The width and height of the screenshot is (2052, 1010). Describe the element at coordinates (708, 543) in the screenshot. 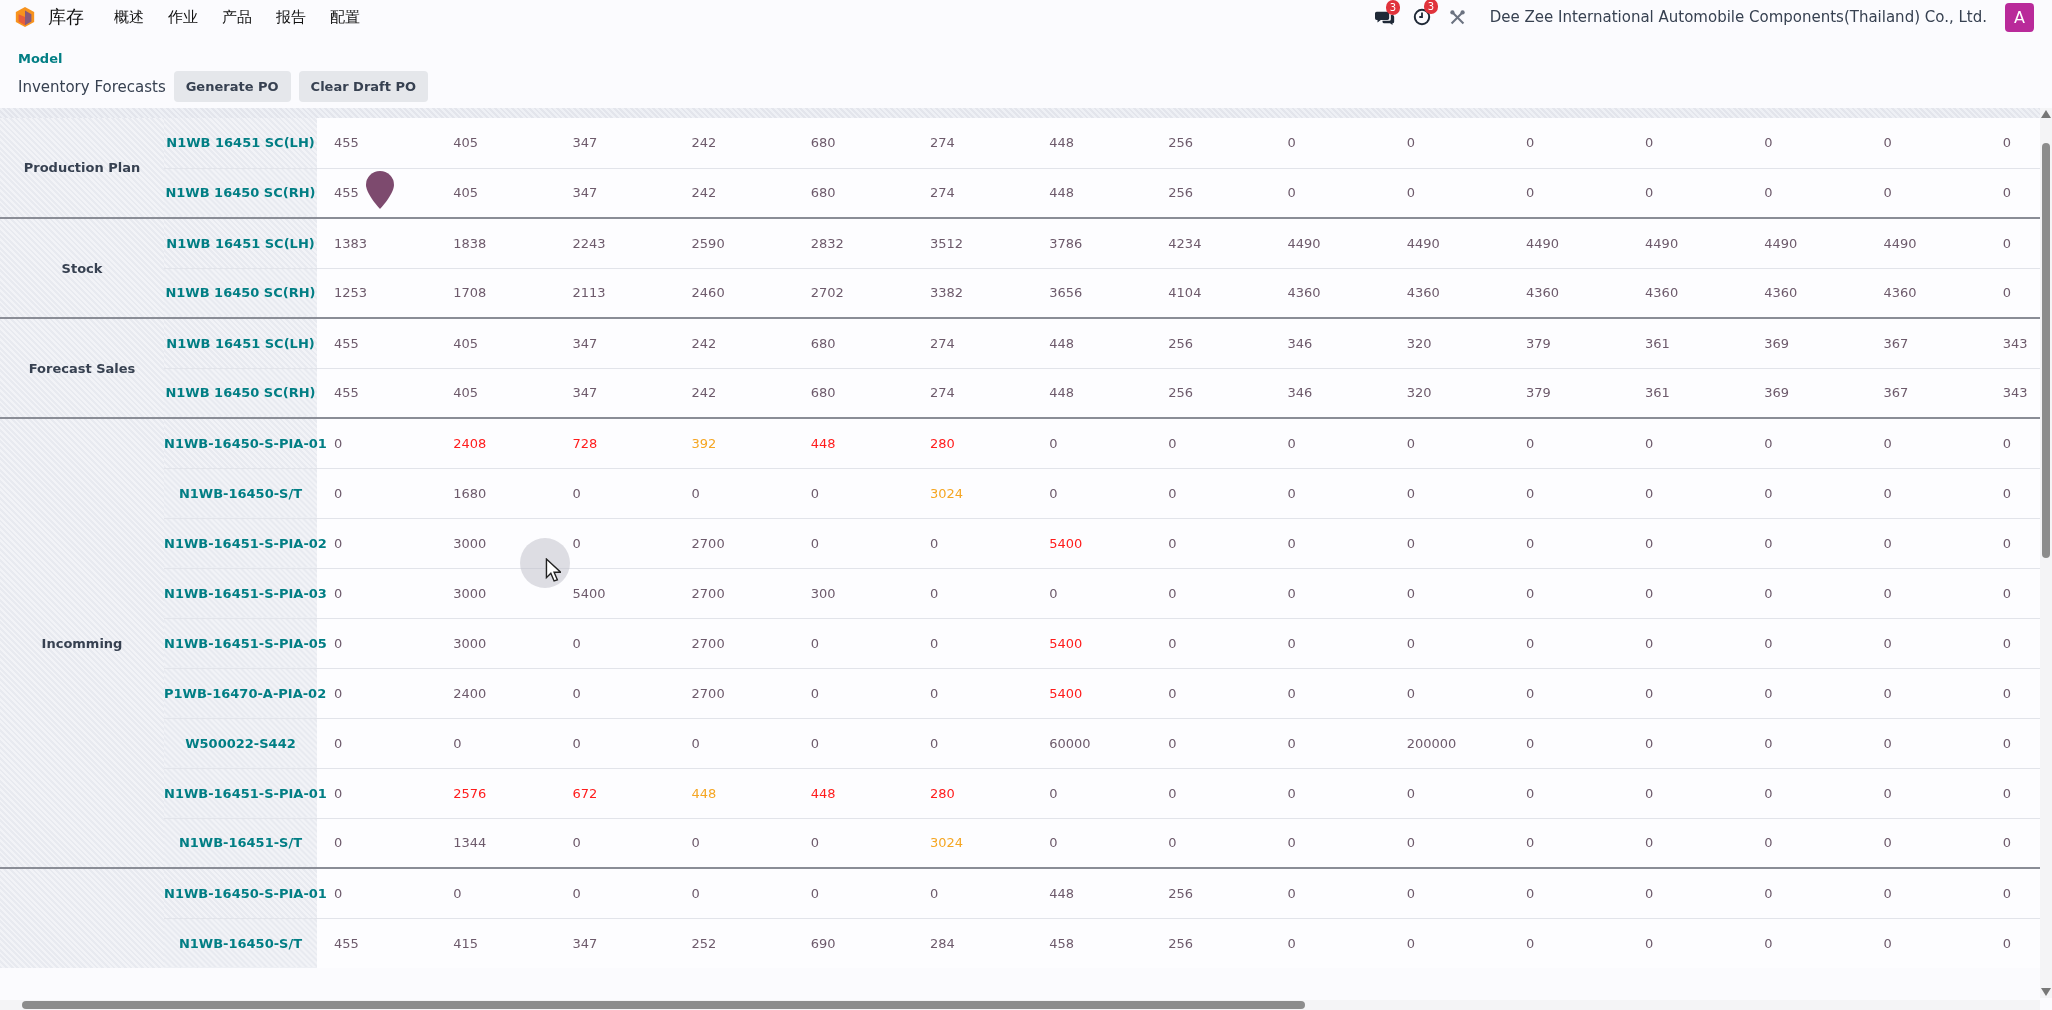

I see `quantity-value: 2700` at that location.